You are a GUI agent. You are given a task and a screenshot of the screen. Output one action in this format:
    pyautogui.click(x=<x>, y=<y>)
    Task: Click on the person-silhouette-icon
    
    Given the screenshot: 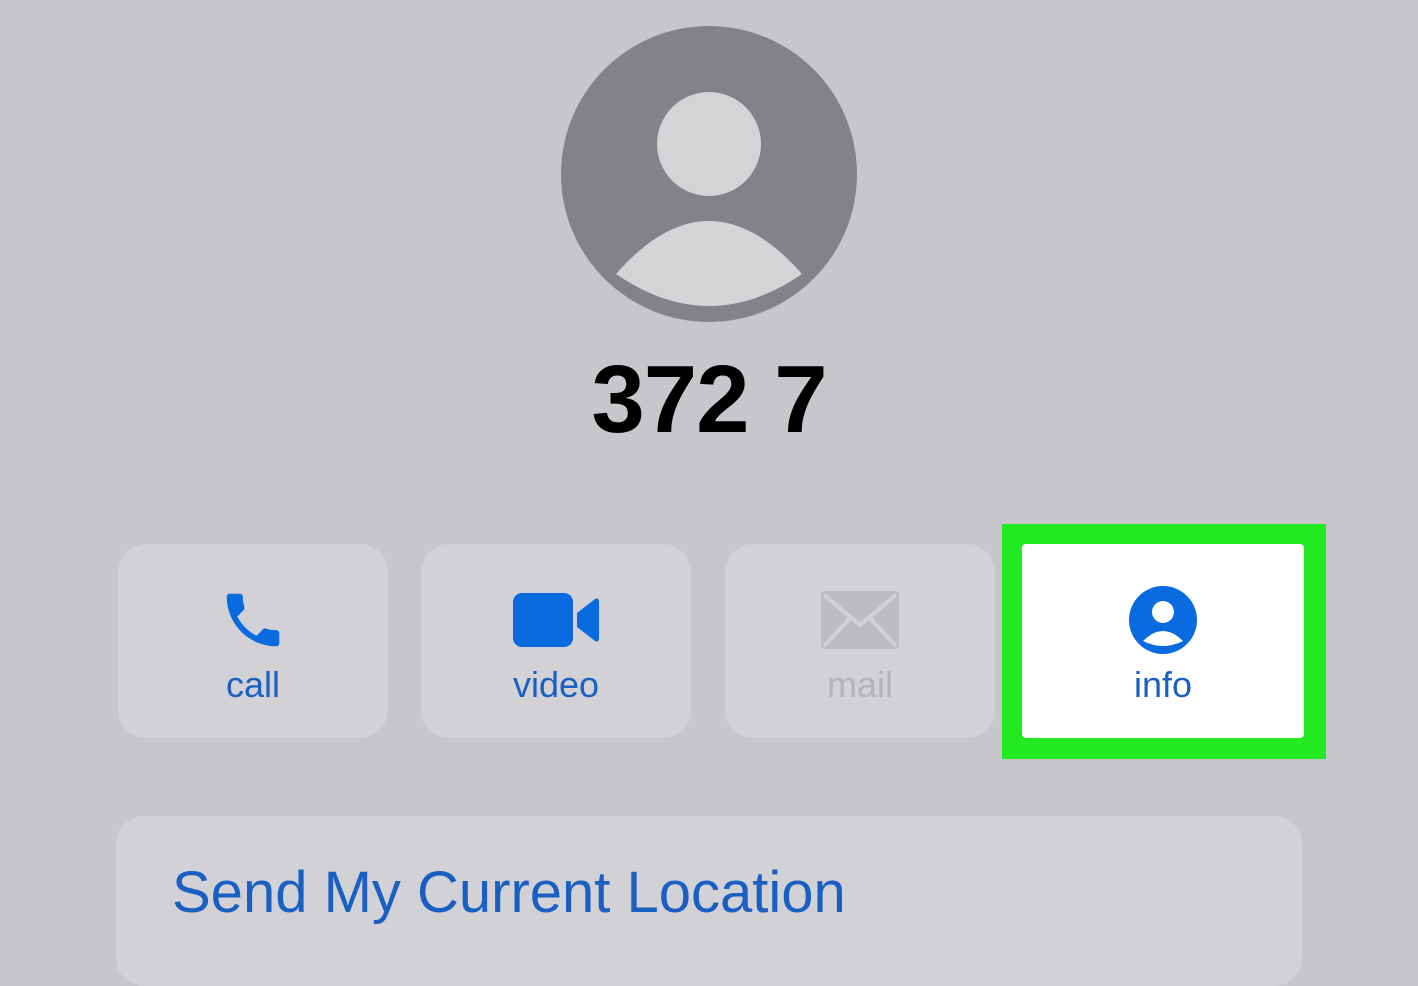 What is the action you would take?
    pyautogui.click(x=709, y=199)
    